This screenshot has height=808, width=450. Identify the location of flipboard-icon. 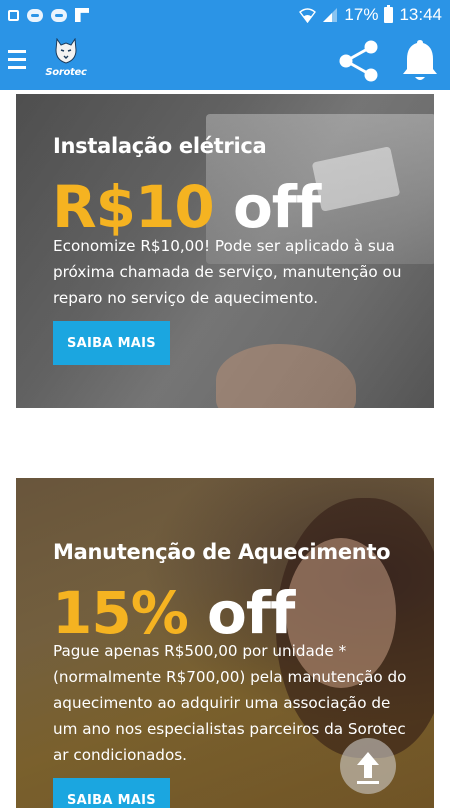
(82, 15).